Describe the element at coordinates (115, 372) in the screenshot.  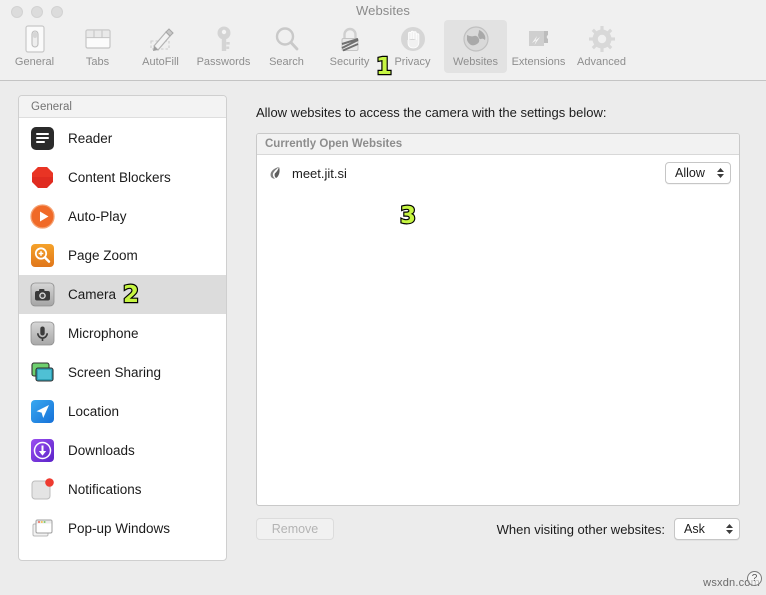
I see `sidebar-item-screen-sharing-label: Screen Sharing` at that location.